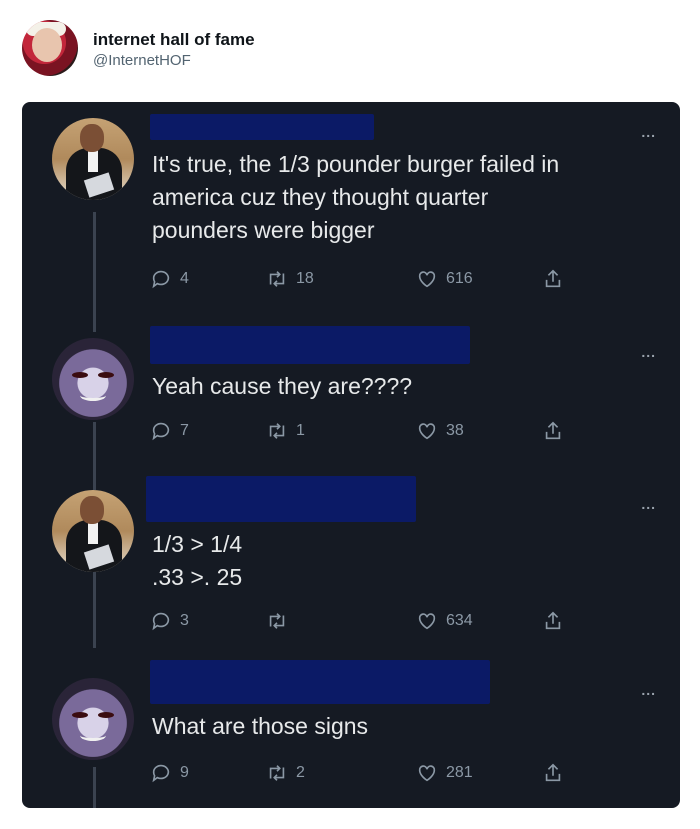 The width and height of the screenshot is (700, 829). I want to click on tweet-line: pounders were bigger, so click(263, 230).